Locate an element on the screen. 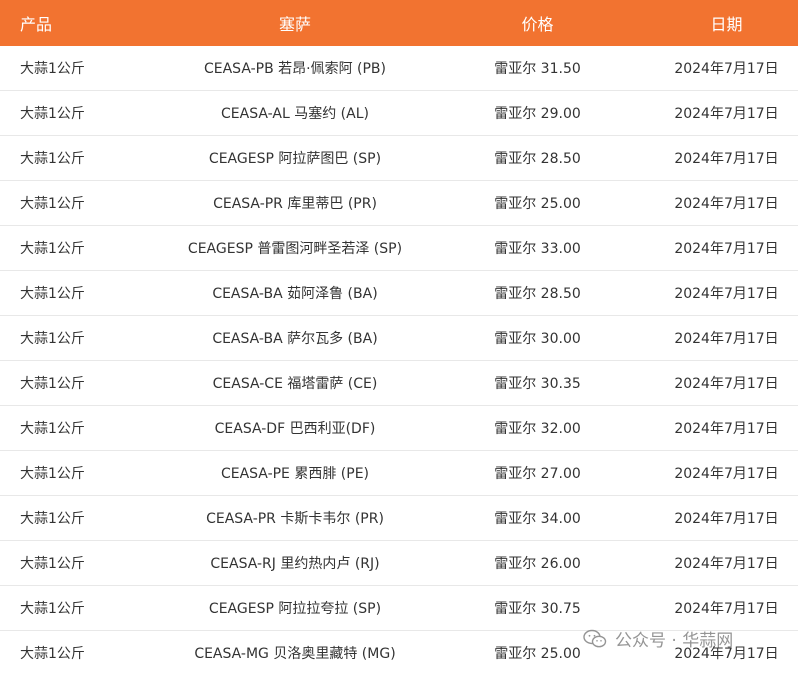 Image resolution: width=798 pixels, height=674 pixels. header-product: 产品 is located at coordinates (36, 24).